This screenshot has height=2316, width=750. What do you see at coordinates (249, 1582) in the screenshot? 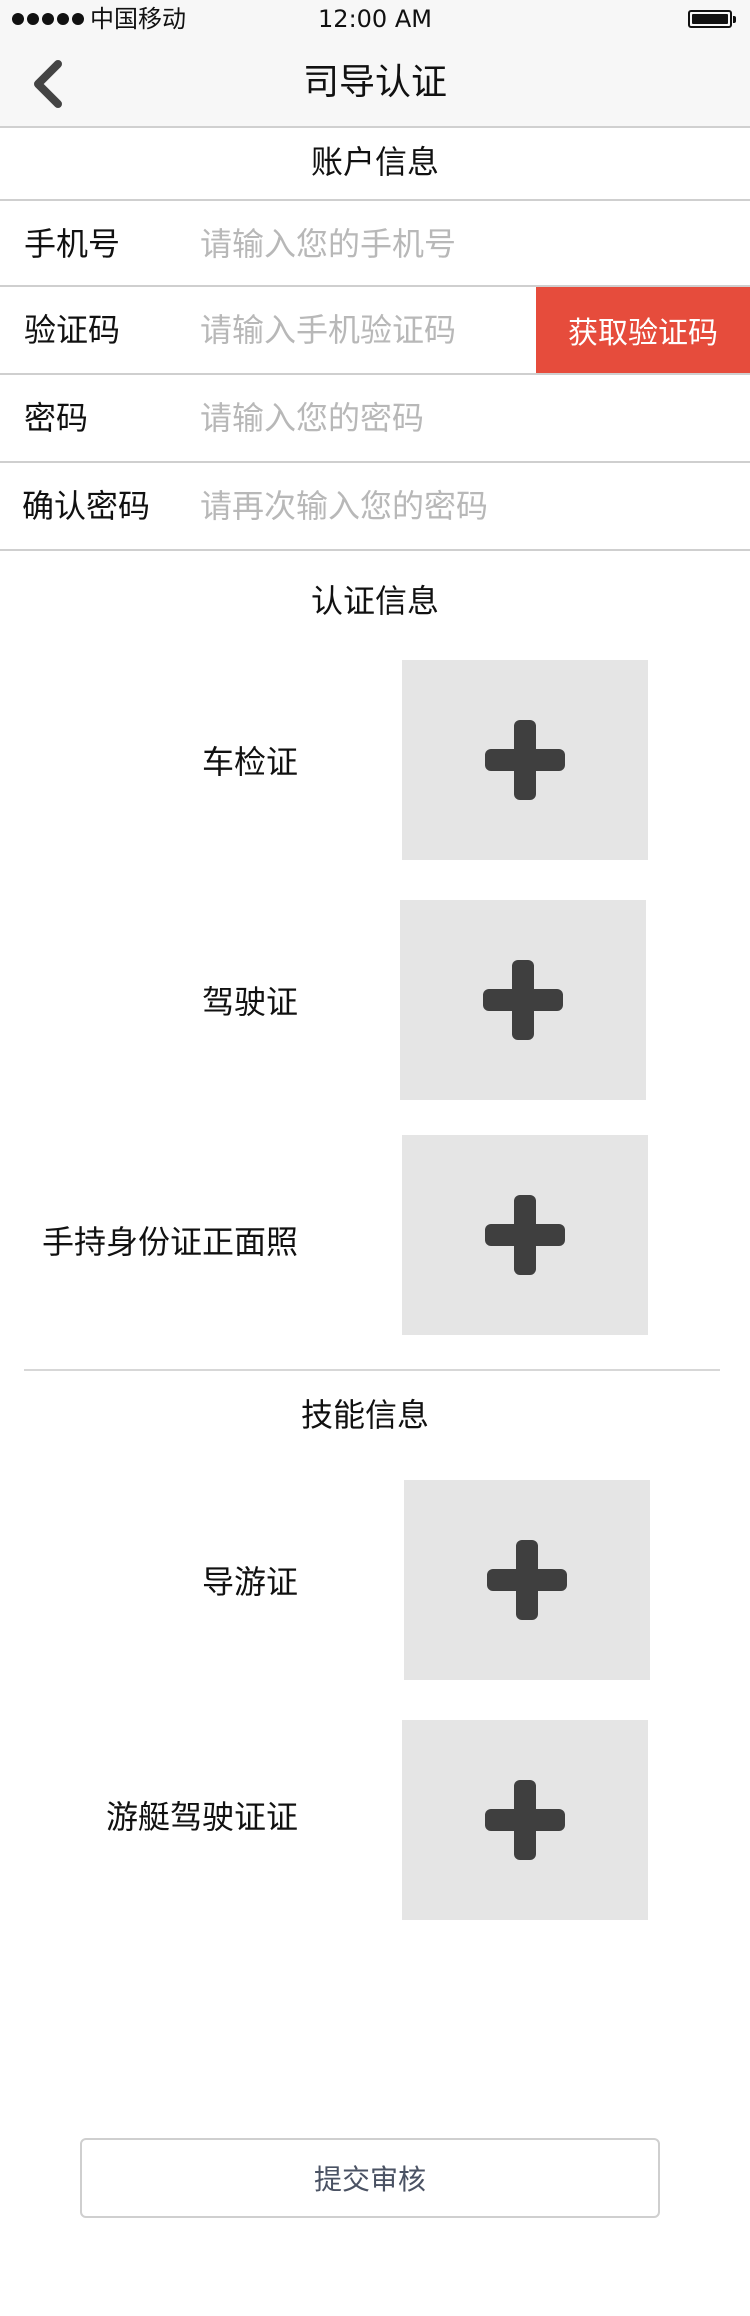
I see `tour-guide-license-label: 导游证` at bounding box center [249, 1582].